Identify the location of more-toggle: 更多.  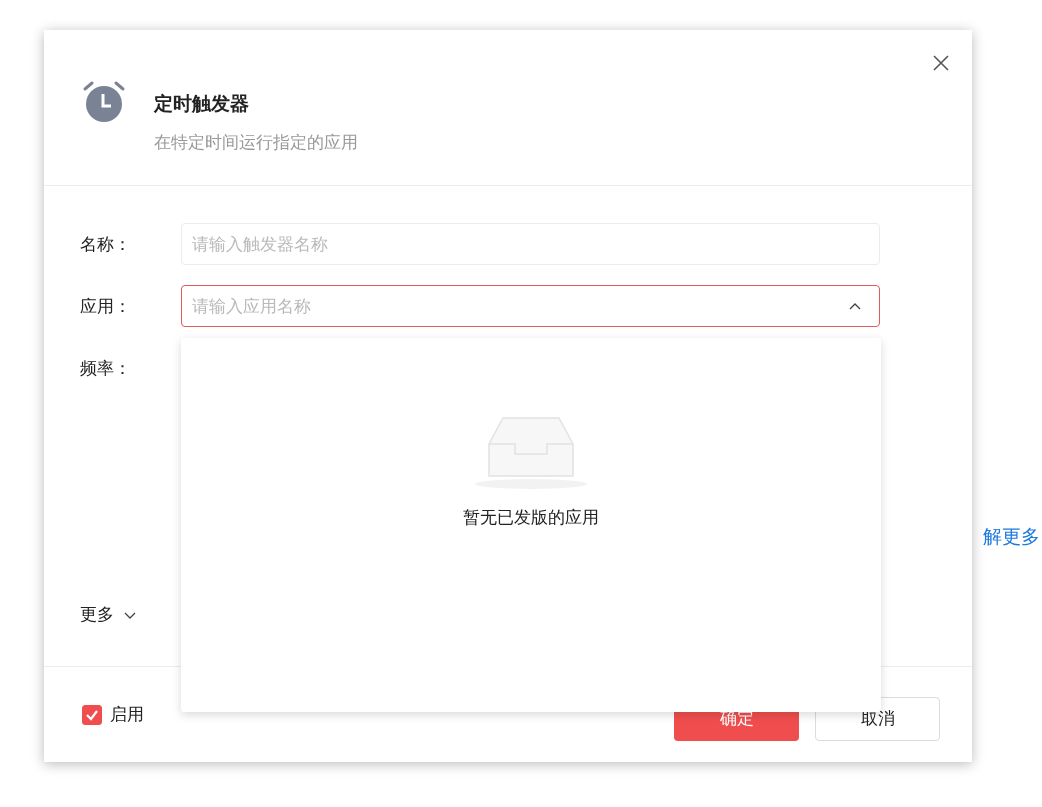
(108, 614).